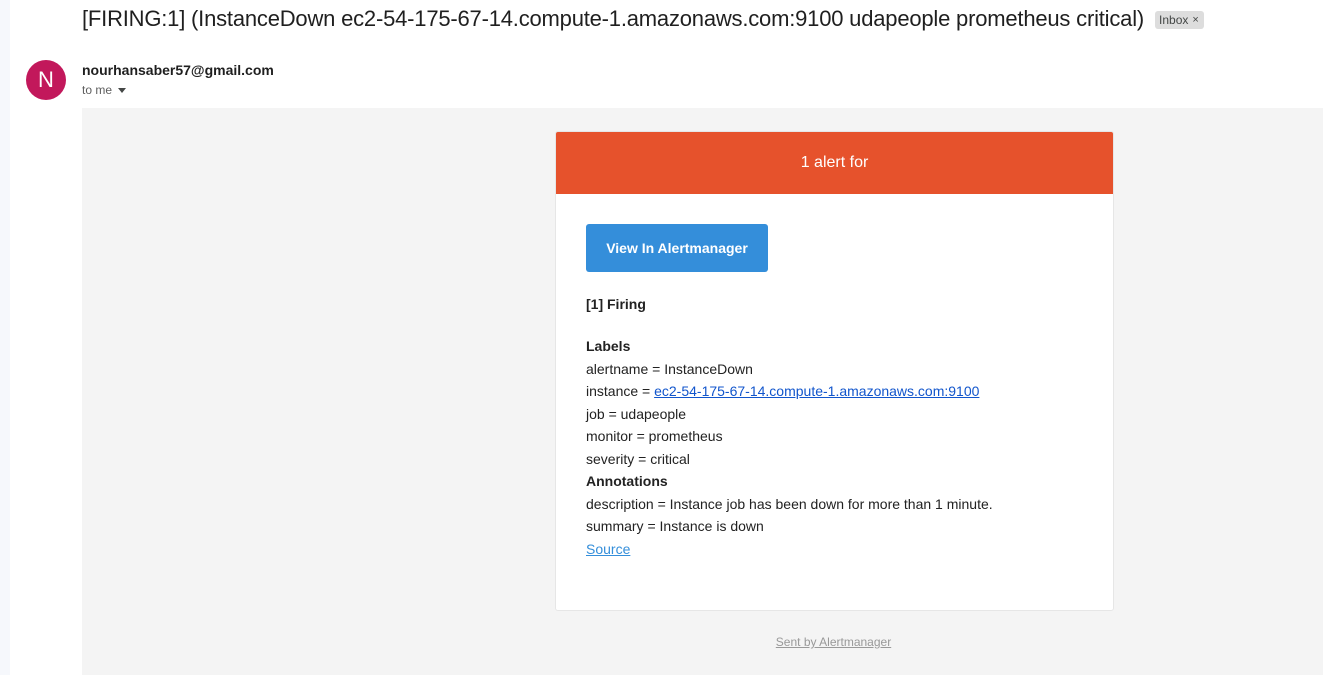  Describe the element at coordinates (97, 90) in the screenshot. I see `recipient-text: to me` at that location.